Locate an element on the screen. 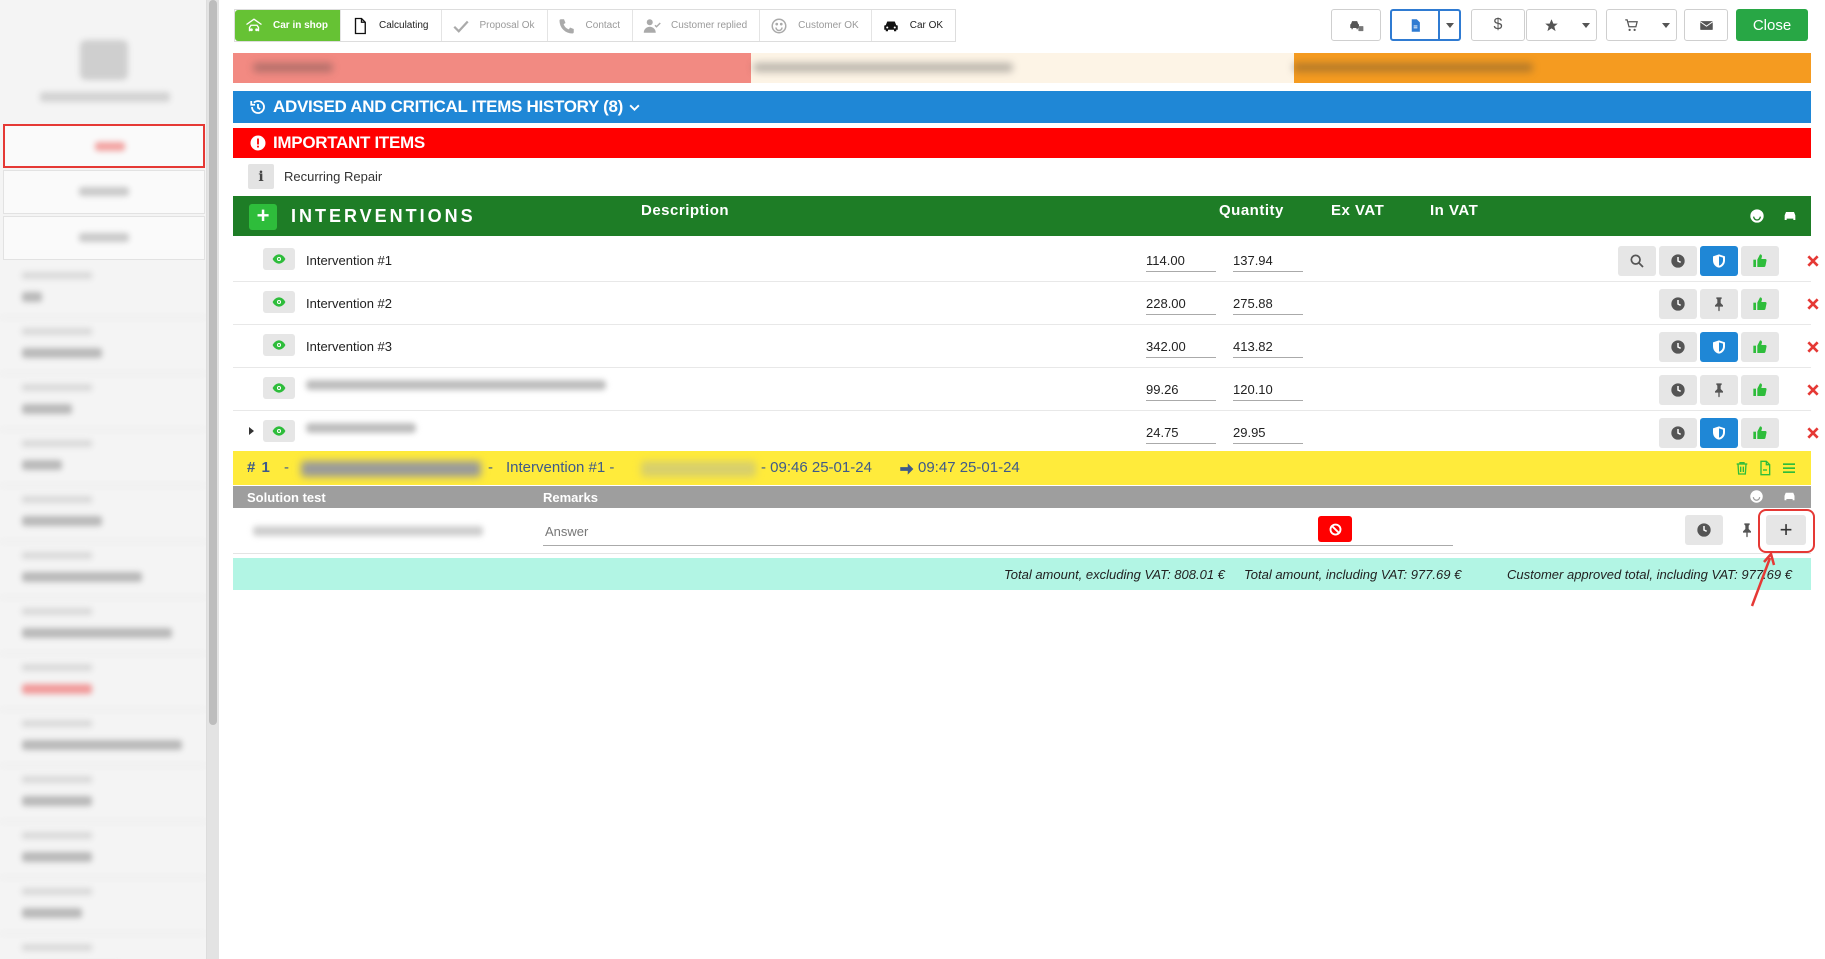 This screenshot has height=959, width=1825. step-customer-replied: Customer replied is located at coordinates (697, 25).